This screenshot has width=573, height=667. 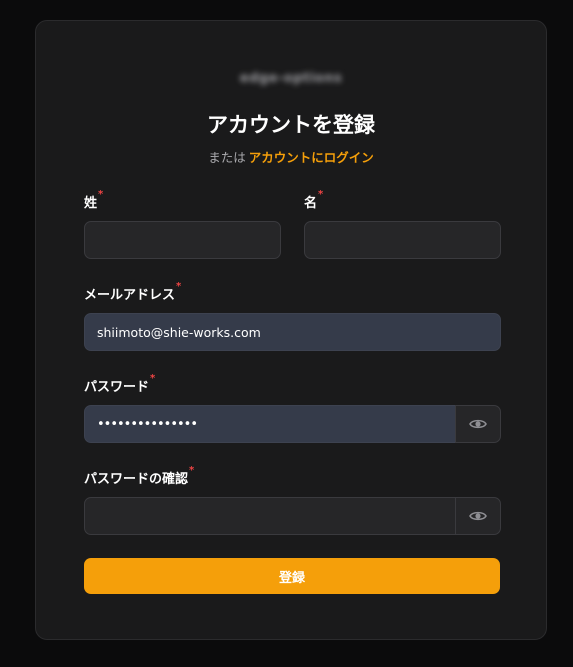 I want to click on password-label-text: パスワード, so click(x=117, y=387).